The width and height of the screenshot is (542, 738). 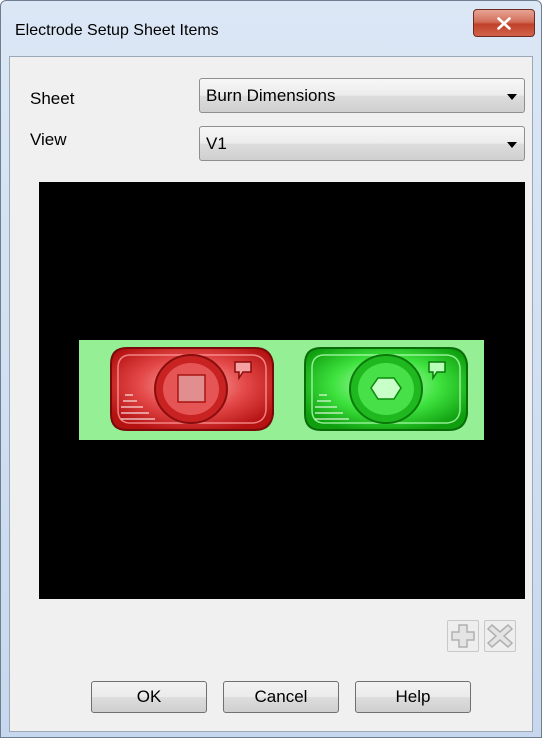 I want to click on add-button, so click(x=463, y=636).